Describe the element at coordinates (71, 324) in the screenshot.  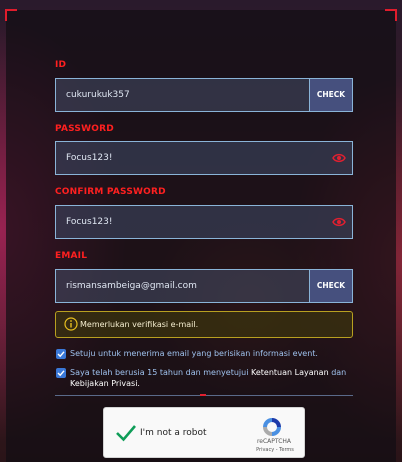
I see `info-icon` at that location.